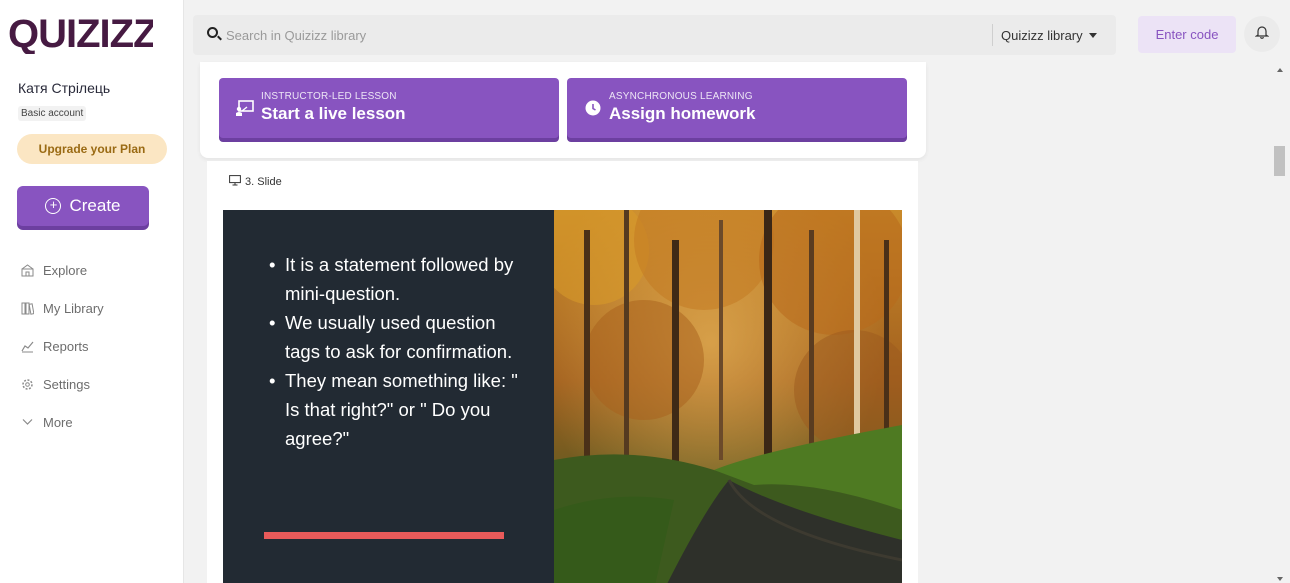 This screenshot has height=583, width=1290. I want to click on assign-homework-button: ASYNCHRONOUS LEARNING Assign homework, so click(737, 108).